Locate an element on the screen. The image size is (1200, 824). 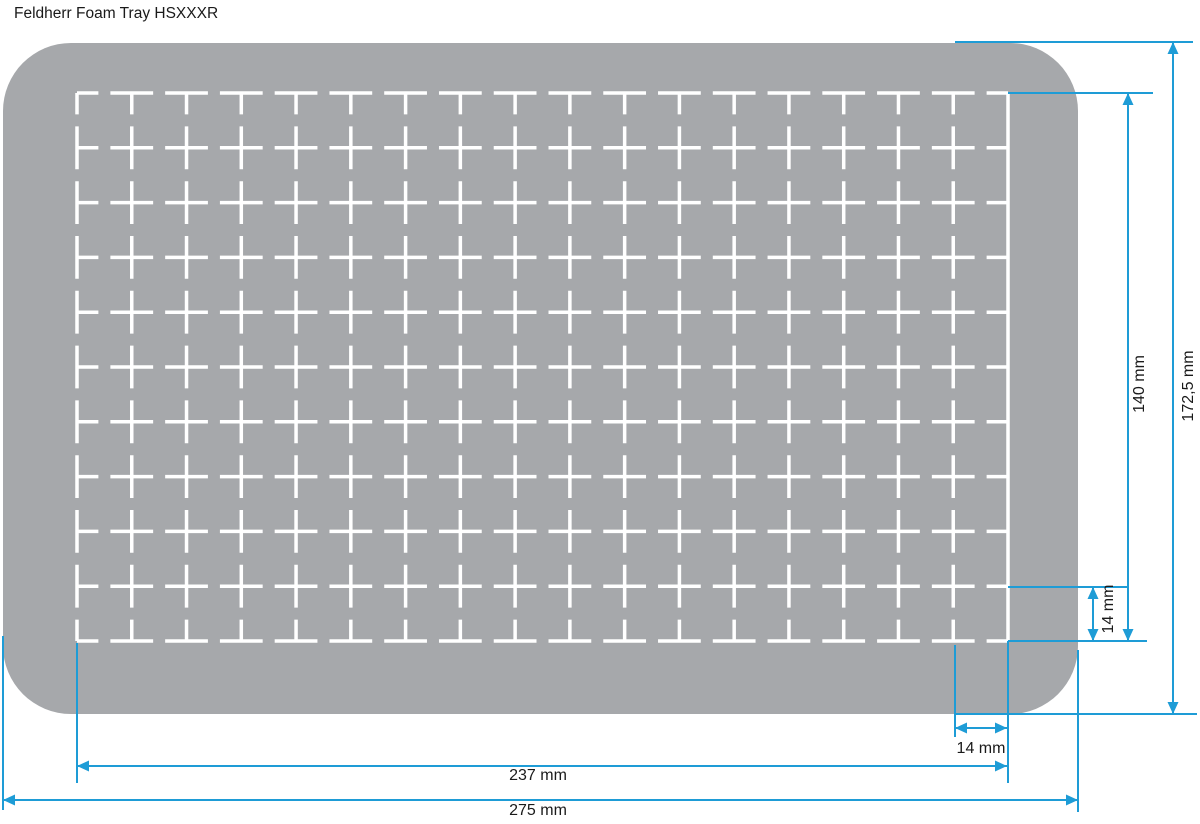
dimension-label-grid-width: 237 mm is located at coordinates (538, 775).